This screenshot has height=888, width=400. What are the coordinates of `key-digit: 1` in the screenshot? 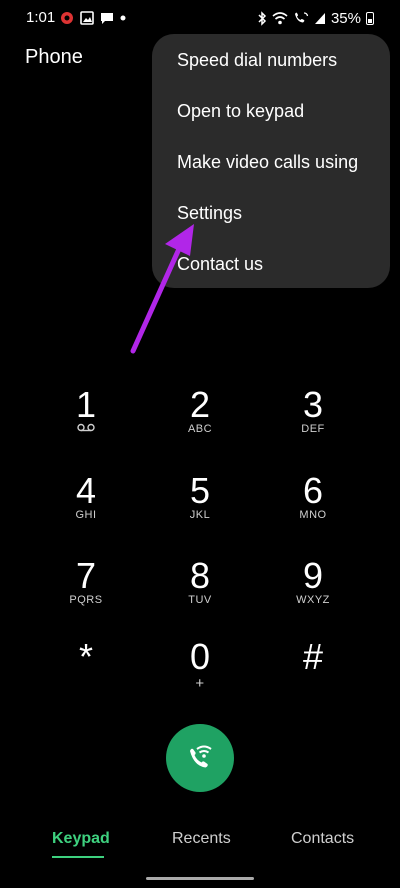 It's located at (86, 404).